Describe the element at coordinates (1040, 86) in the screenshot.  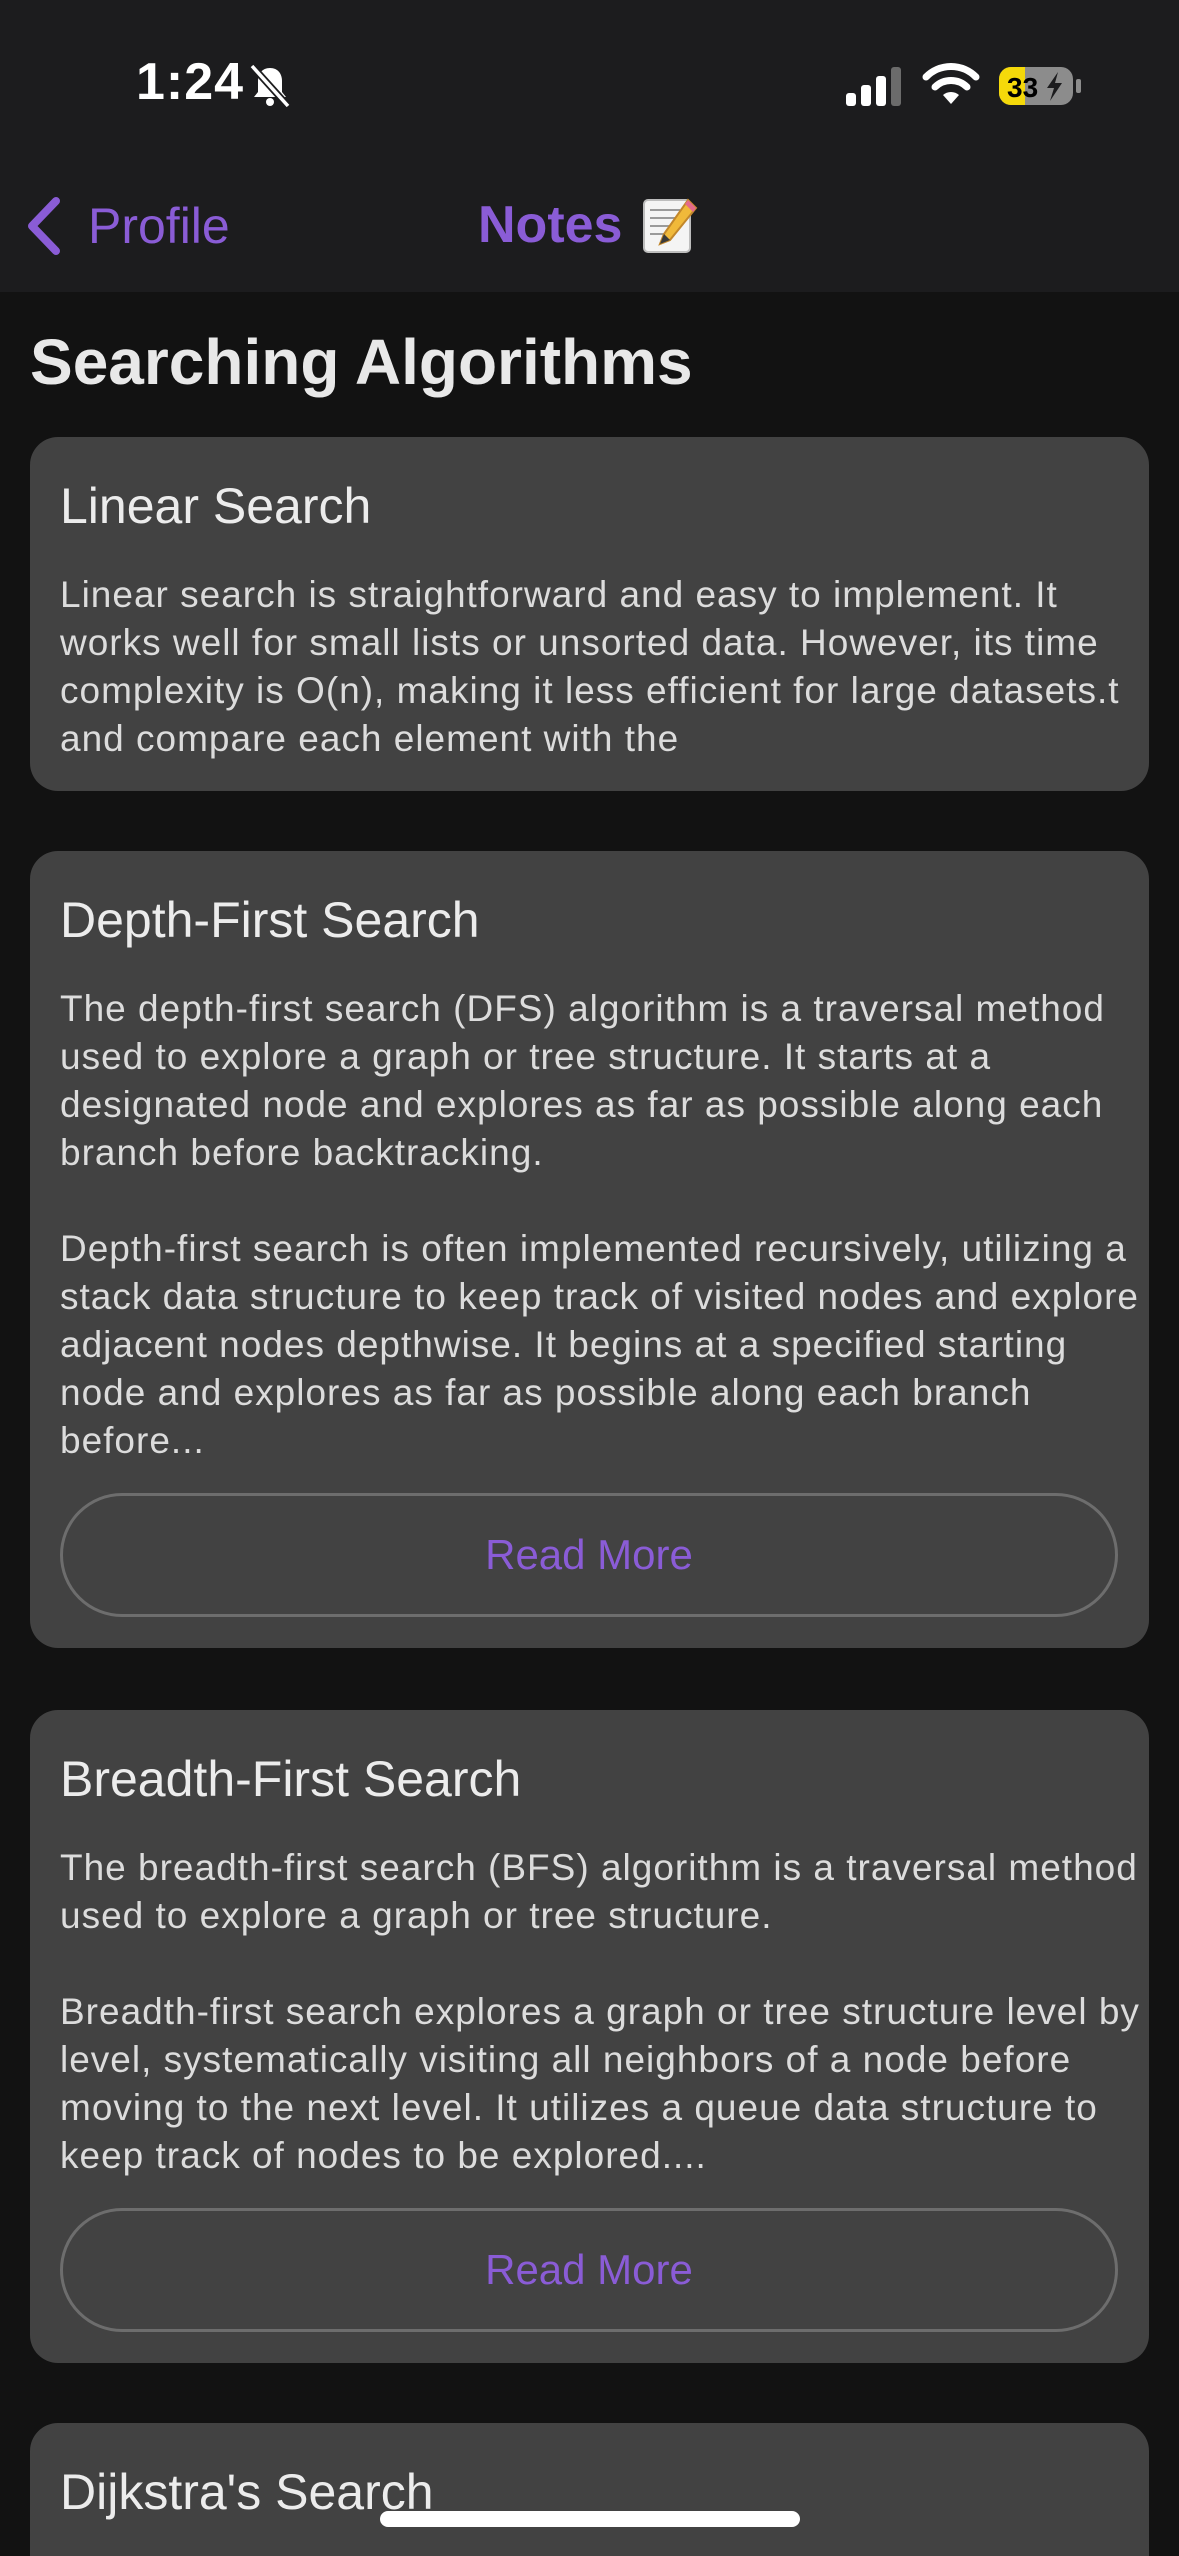
I see `battery-charging-icon: 33` at that location.